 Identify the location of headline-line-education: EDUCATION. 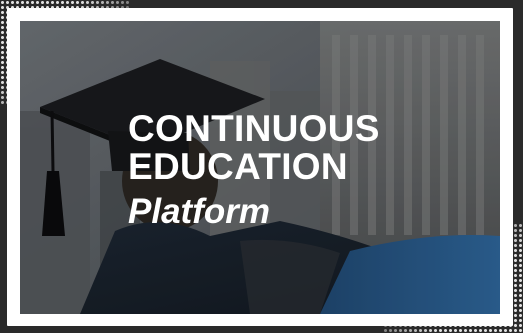
(238, 166).